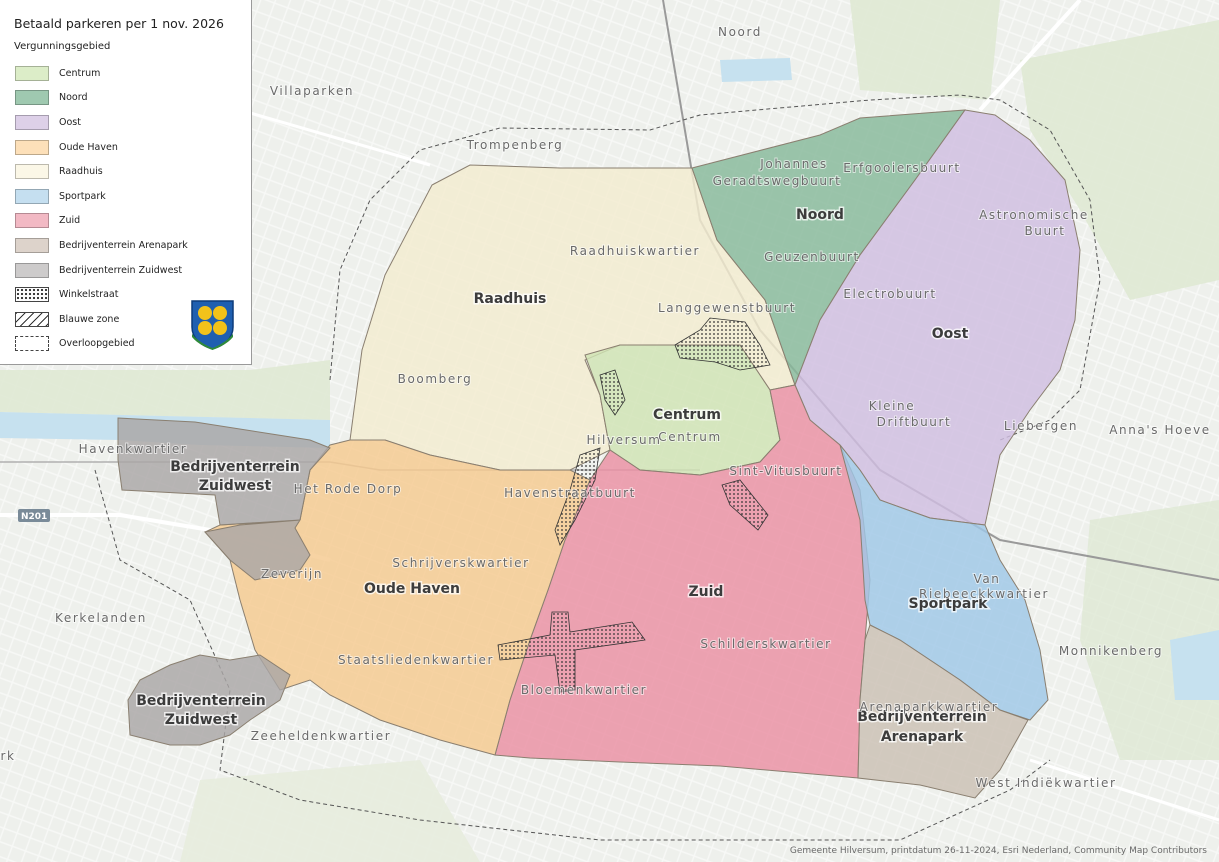  Describe the element at coordinates (929, 707) in the screenshot. I see `neighborhood-label: Arenaparkkwartier` at that location.